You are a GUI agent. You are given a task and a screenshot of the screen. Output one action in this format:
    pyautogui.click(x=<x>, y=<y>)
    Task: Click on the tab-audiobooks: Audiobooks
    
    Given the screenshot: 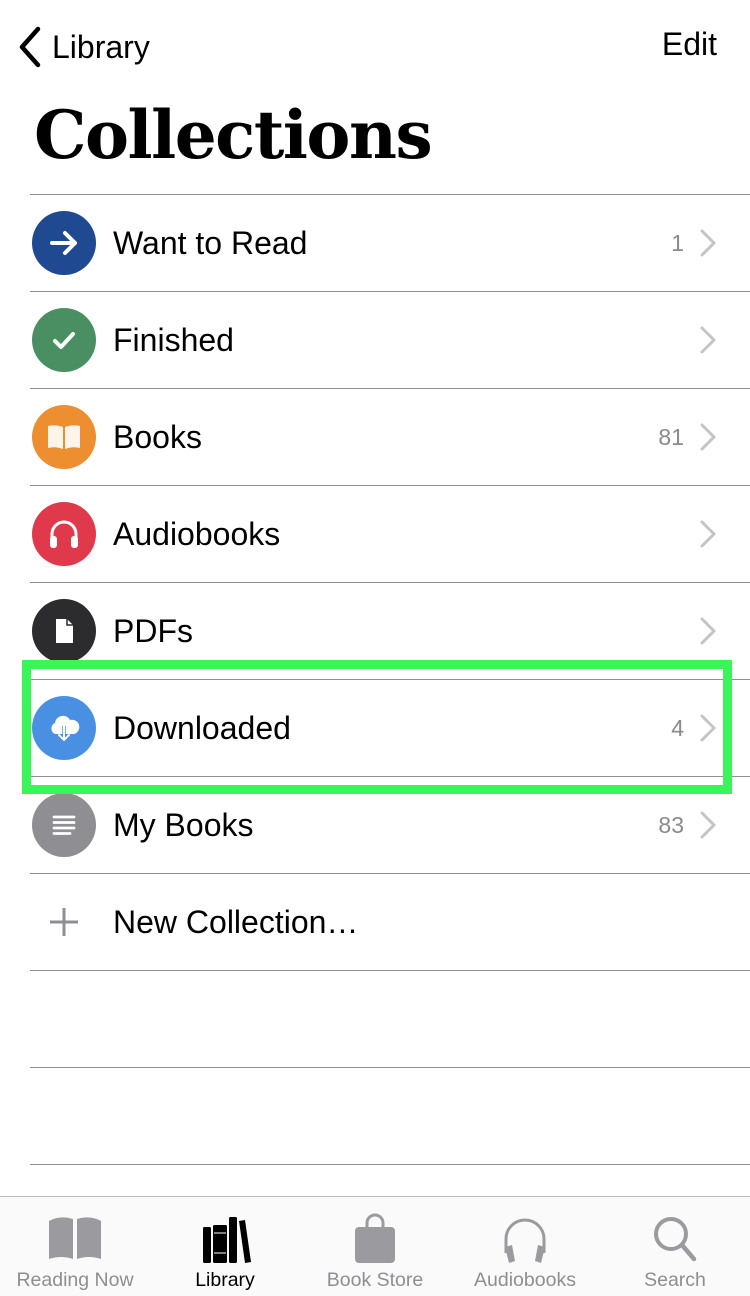 What is the action you would take?
    pyautogui.click(x=525, y=1246)
    